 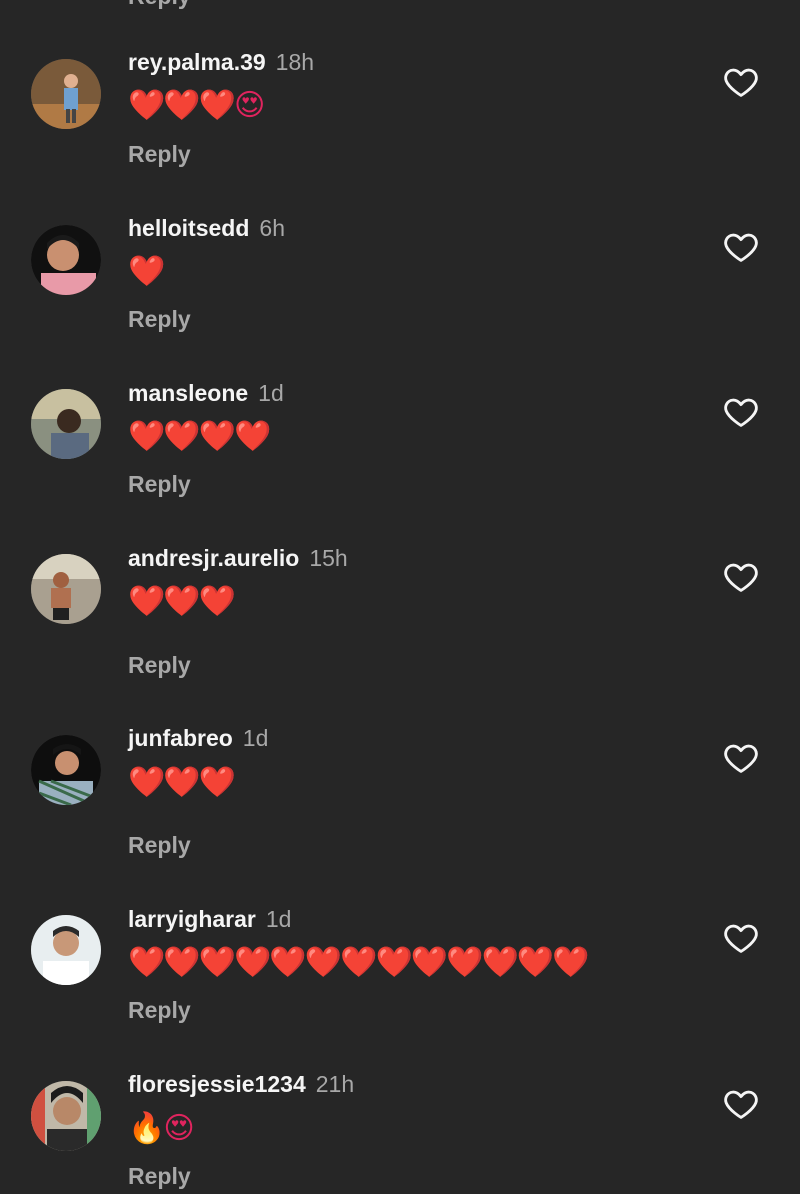 What do you see at coordinates (213, 558) in the screenshot?
I see `username: andresjr.aurelio` at bounding box center [213, 558].